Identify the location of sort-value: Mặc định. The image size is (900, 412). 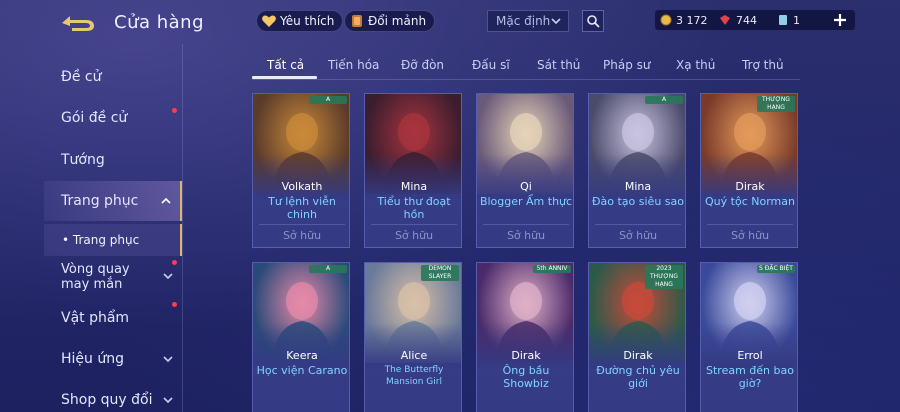
(523, 21).